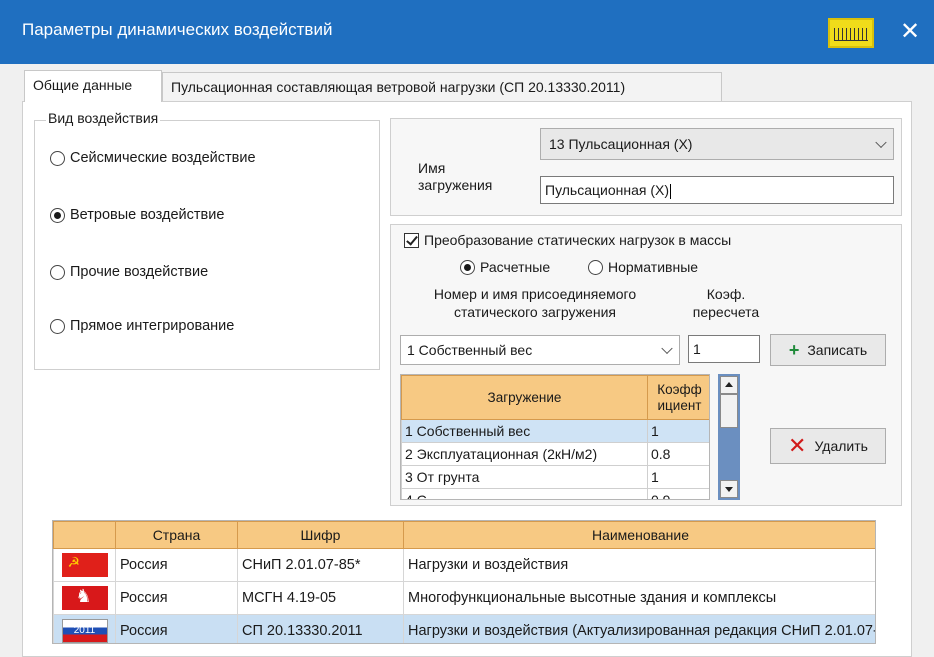  What do you see at coordinates (607, 190) in the screenshot?
I see `load-name-value: Пульсационная (X)` at bounding box center [607, 190].